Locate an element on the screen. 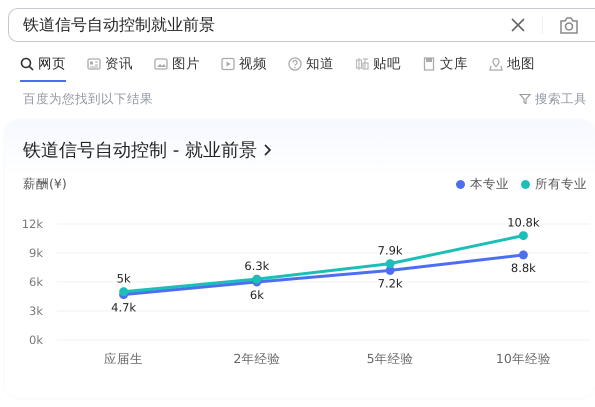 This screenshot has width=595, height=407. card-title: 铁道信号自动控制 - 就业前景 is located at coordinates (147, 150).